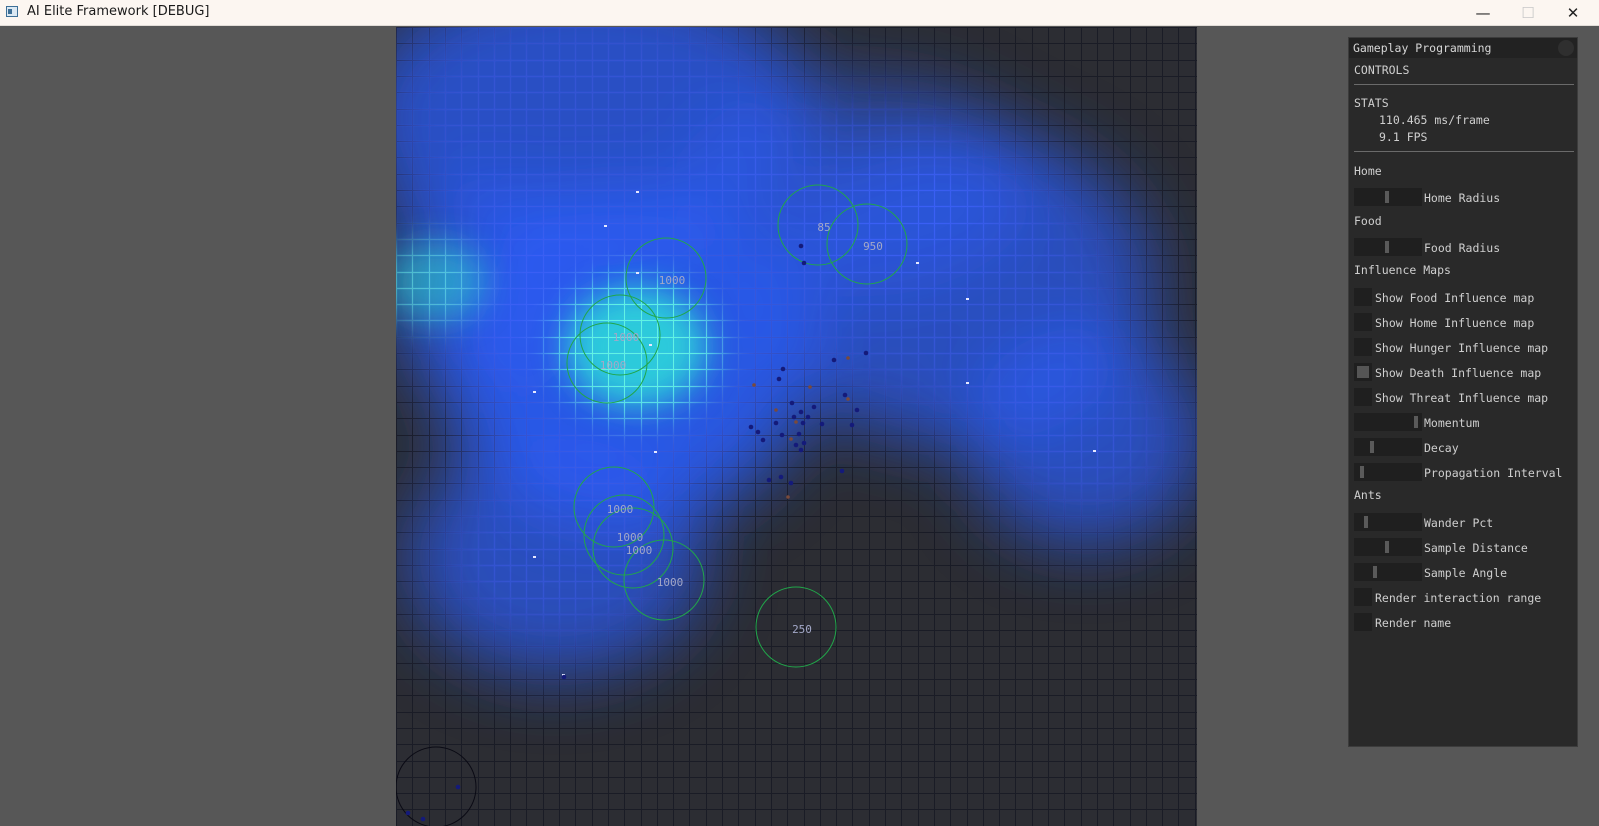 This screenshot has width=1599, height=826. I want to click on controls-header: CONTROLS, so click(1381, 70).